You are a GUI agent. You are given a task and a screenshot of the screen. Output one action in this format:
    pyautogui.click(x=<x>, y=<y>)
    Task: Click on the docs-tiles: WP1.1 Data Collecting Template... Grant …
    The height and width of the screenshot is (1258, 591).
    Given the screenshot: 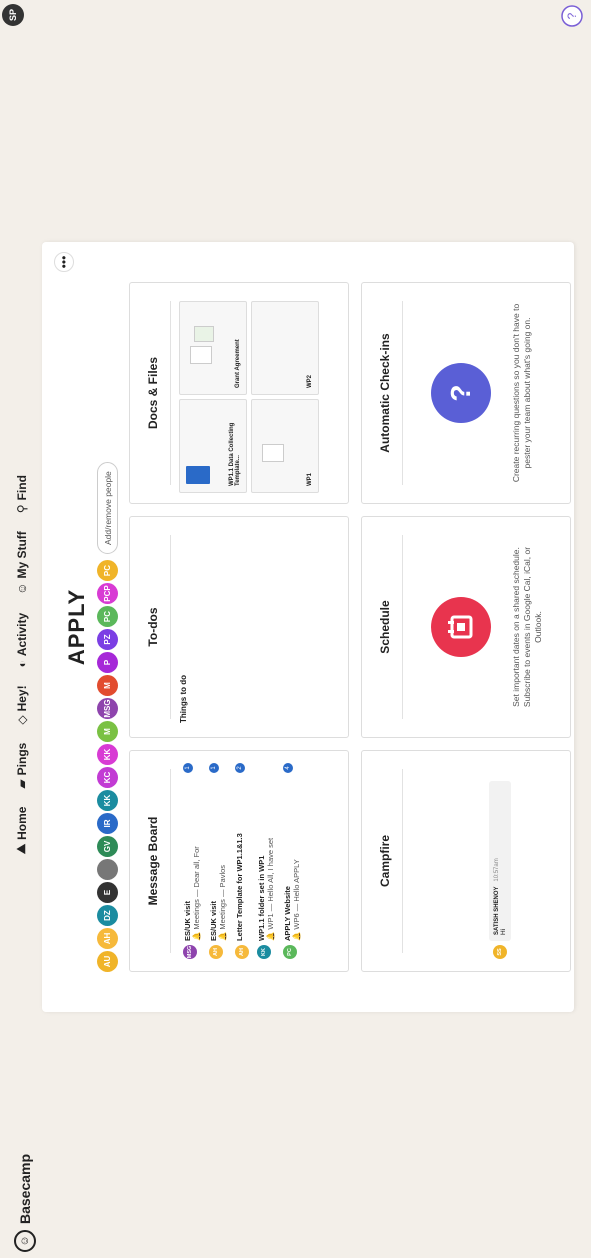 What is the action you would take?
    pyautogui.click(x=249, y=393)
    